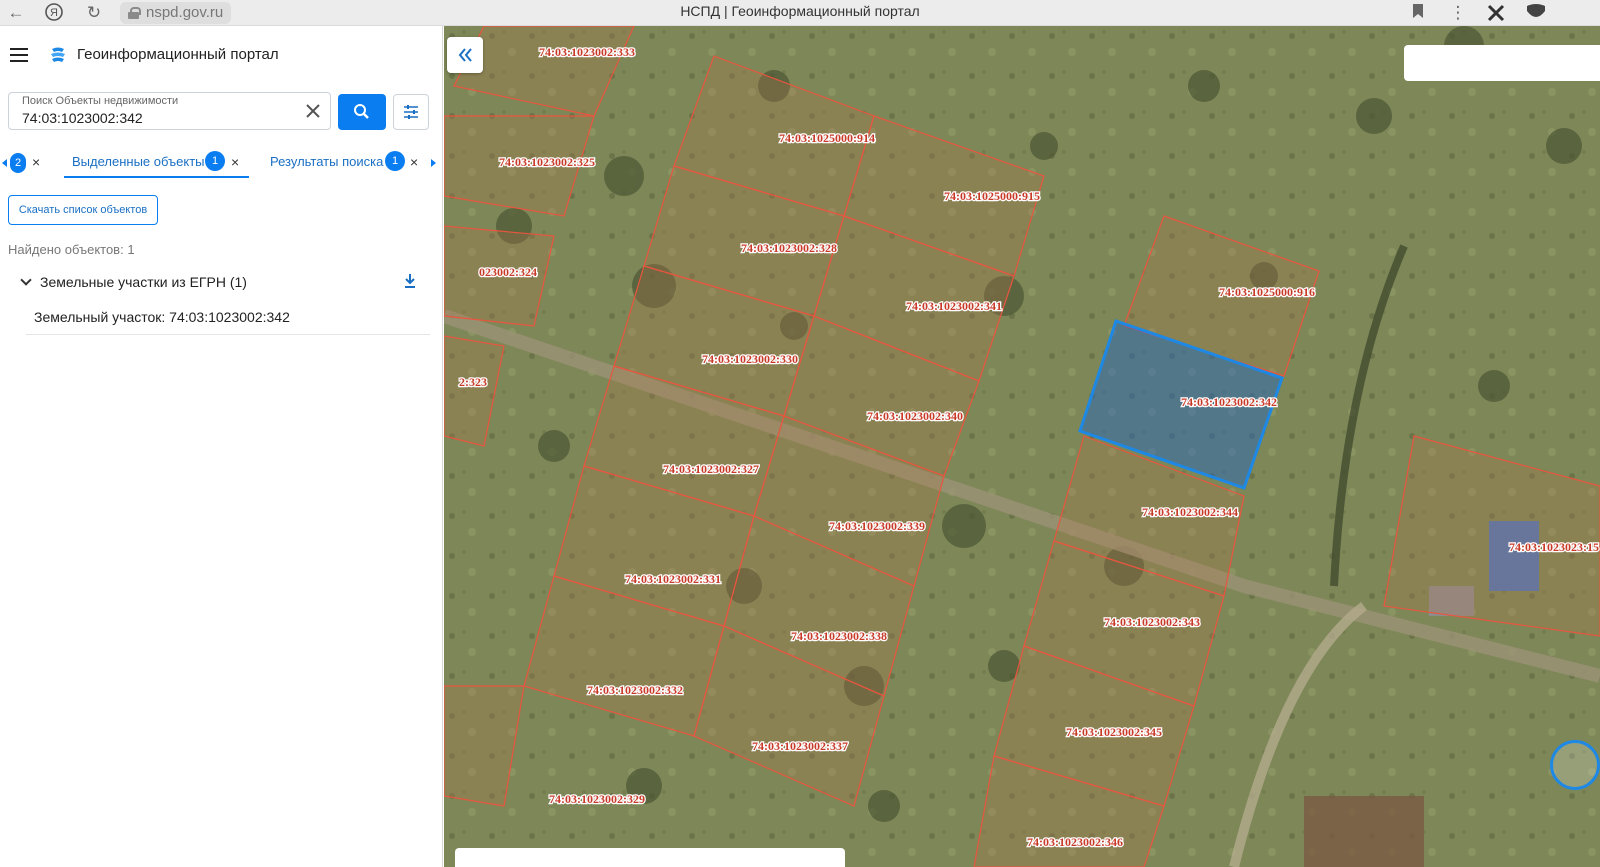  I want to click on reload-icon: ↻, so click(94, 13).